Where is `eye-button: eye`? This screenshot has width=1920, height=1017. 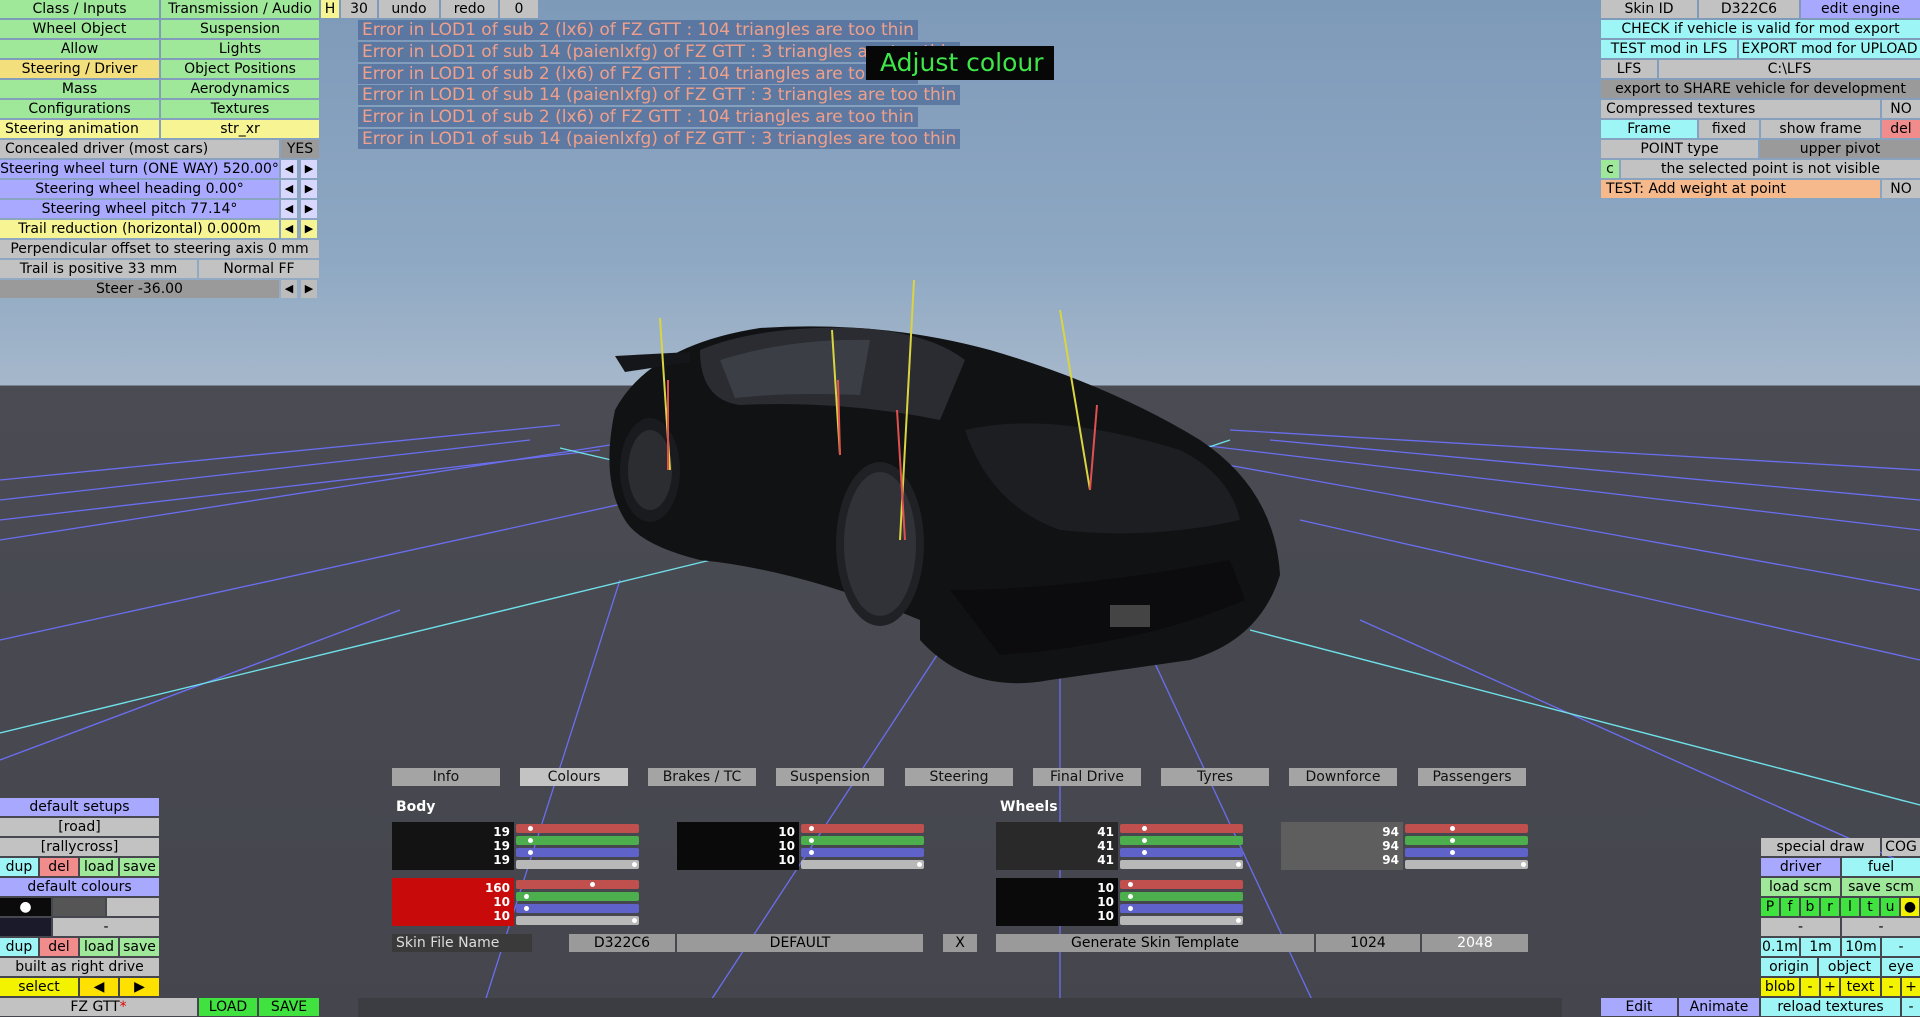 eye-button: eye is located at coordinates (1901, 967).